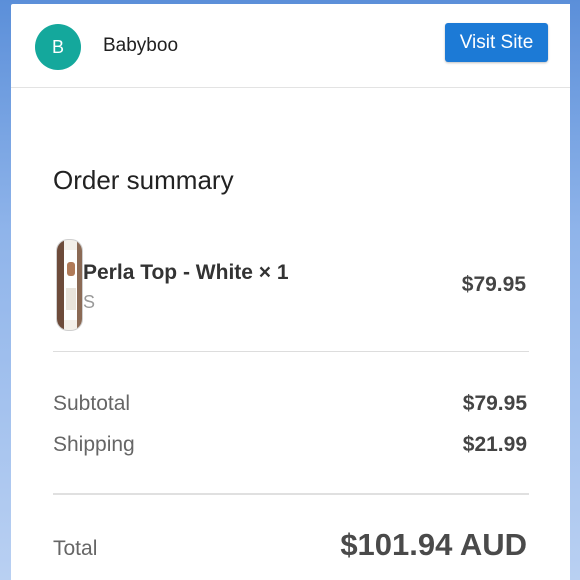 This screenshot has width=580, height=580. Describe the element at coordinates (494, 444) in the screenshot. I see `shipping-value: $21.99` at that location.